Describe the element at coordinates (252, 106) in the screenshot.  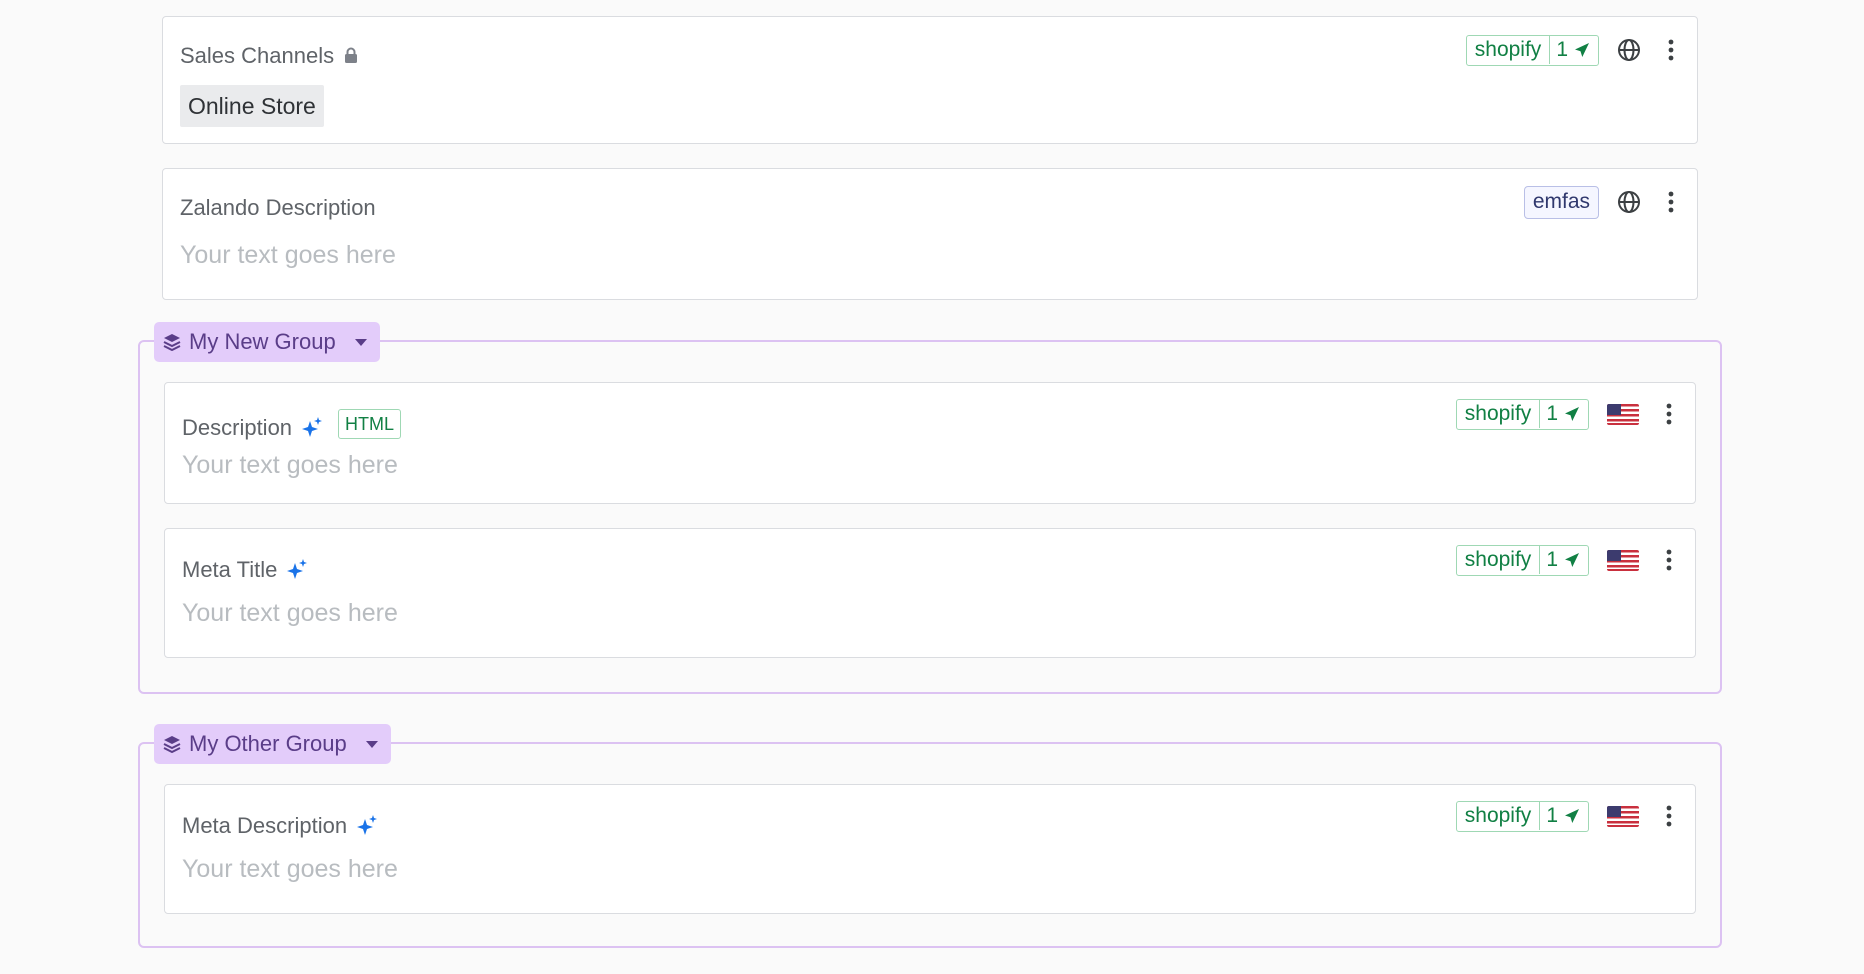
I see `online-store-chip: Online Store` at that location.